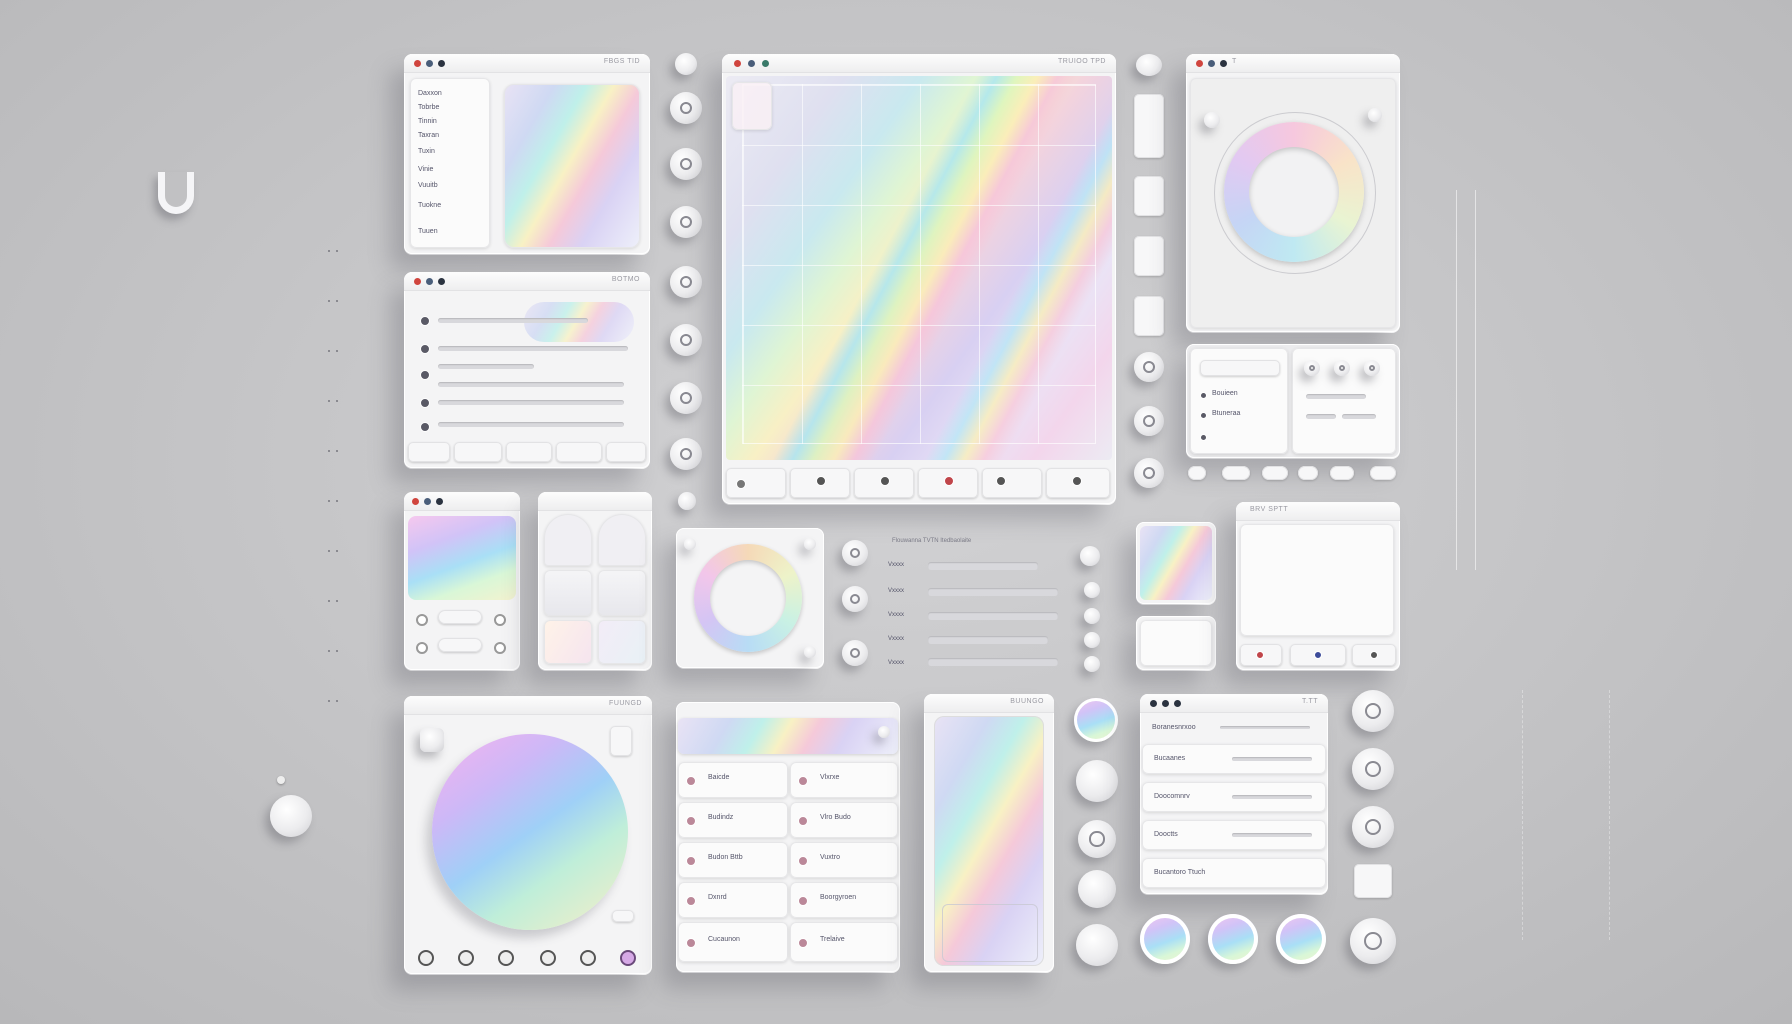  What do you see at coordinates (460, 645) in the screenshot?
I see `control-pill` at bounding box center [460, 645].